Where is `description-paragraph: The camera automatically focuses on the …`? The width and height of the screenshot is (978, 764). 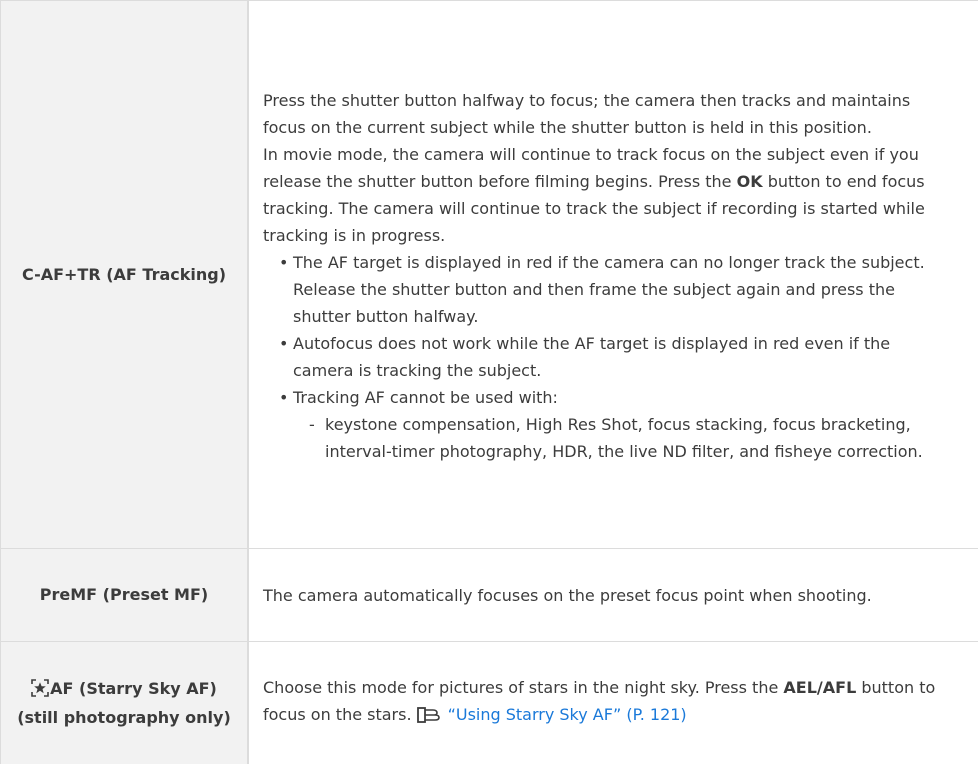
description-paragraph: The camera automatically focuses on the … is located at coordinates (608, 595).